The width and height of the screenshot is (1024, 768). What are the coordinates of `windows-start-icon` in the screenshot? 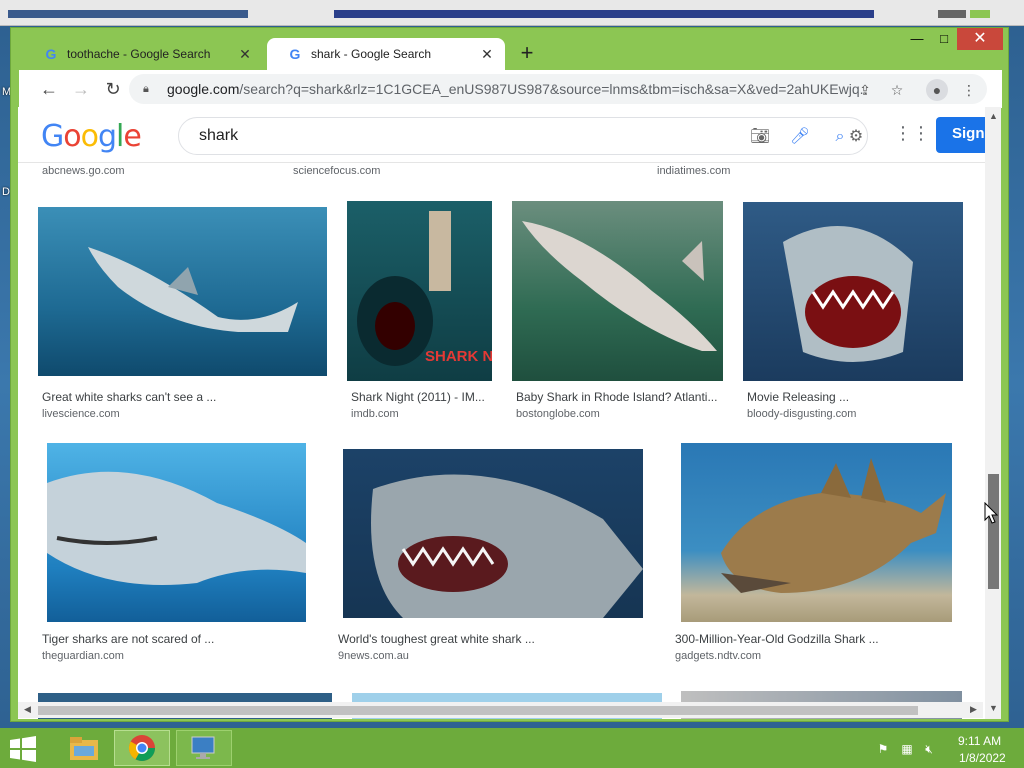 It's located at (23, 749).